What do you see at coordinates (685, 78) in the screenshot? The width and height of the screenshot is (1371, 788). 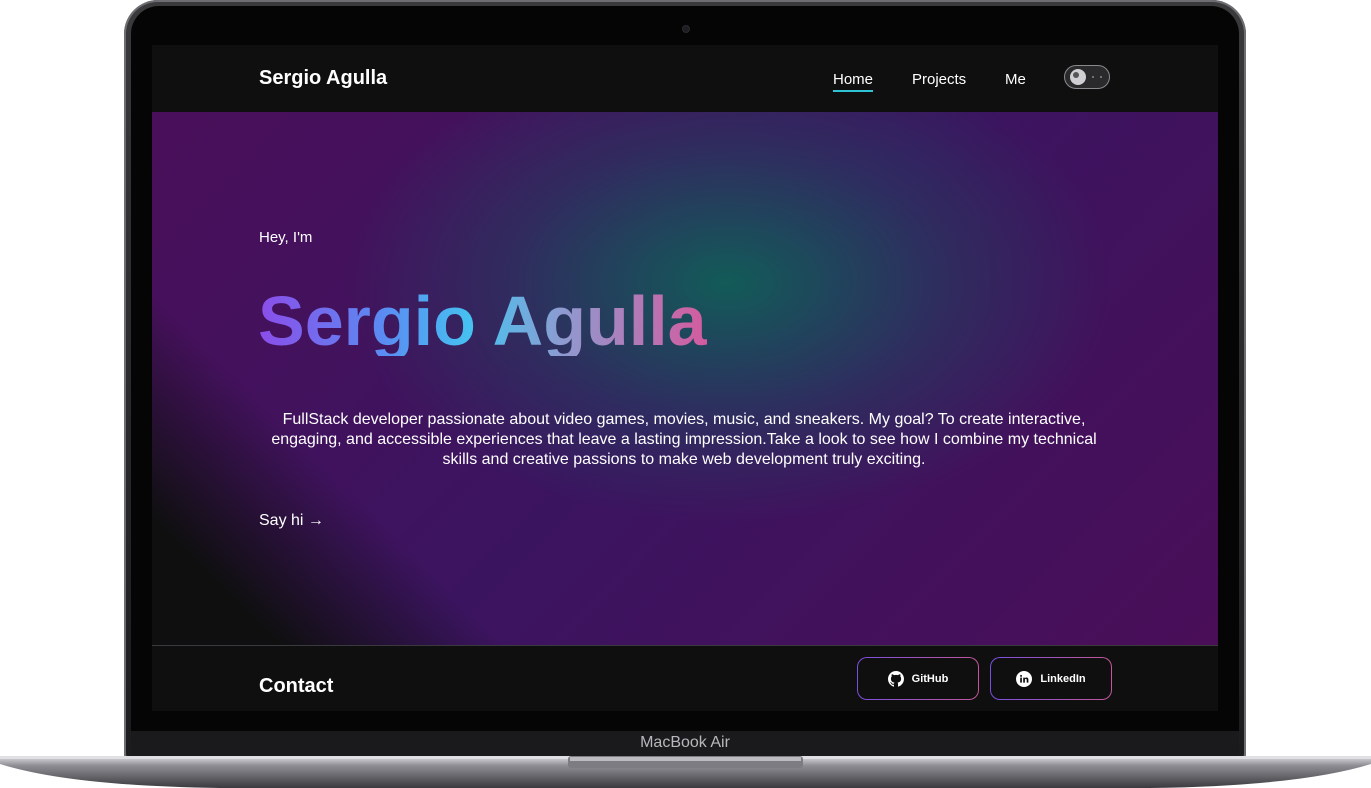 I see `navbar: Sergio Agulla Home Projects Me` at bounding box center [685, 78].